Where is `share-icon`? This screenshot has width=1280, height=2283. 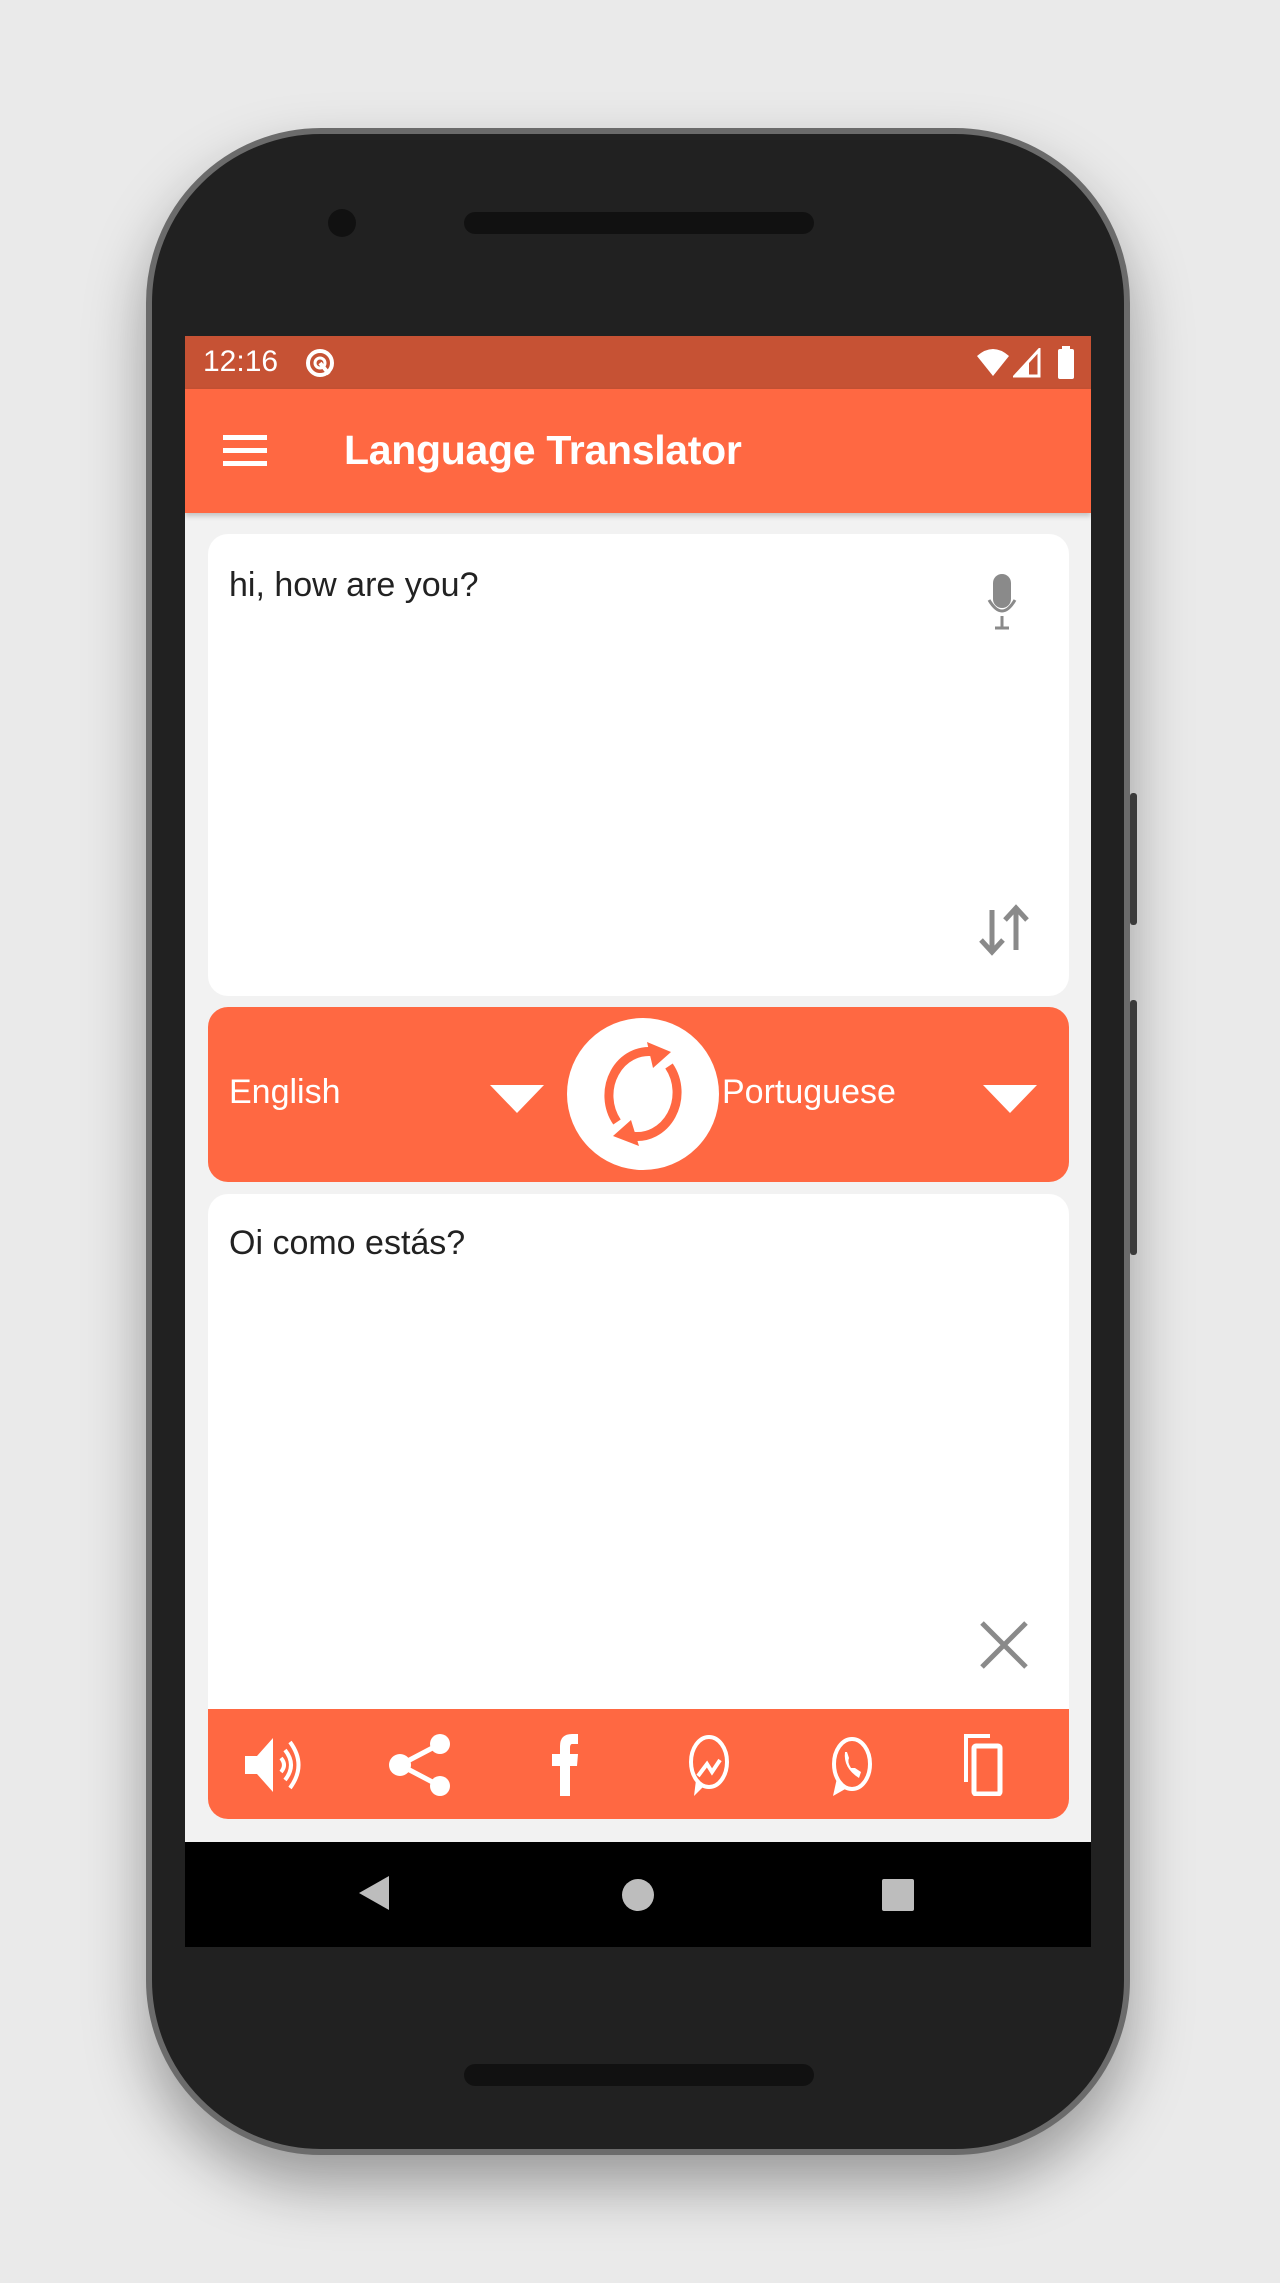
share-icon is located at coordinates (421, 1765).